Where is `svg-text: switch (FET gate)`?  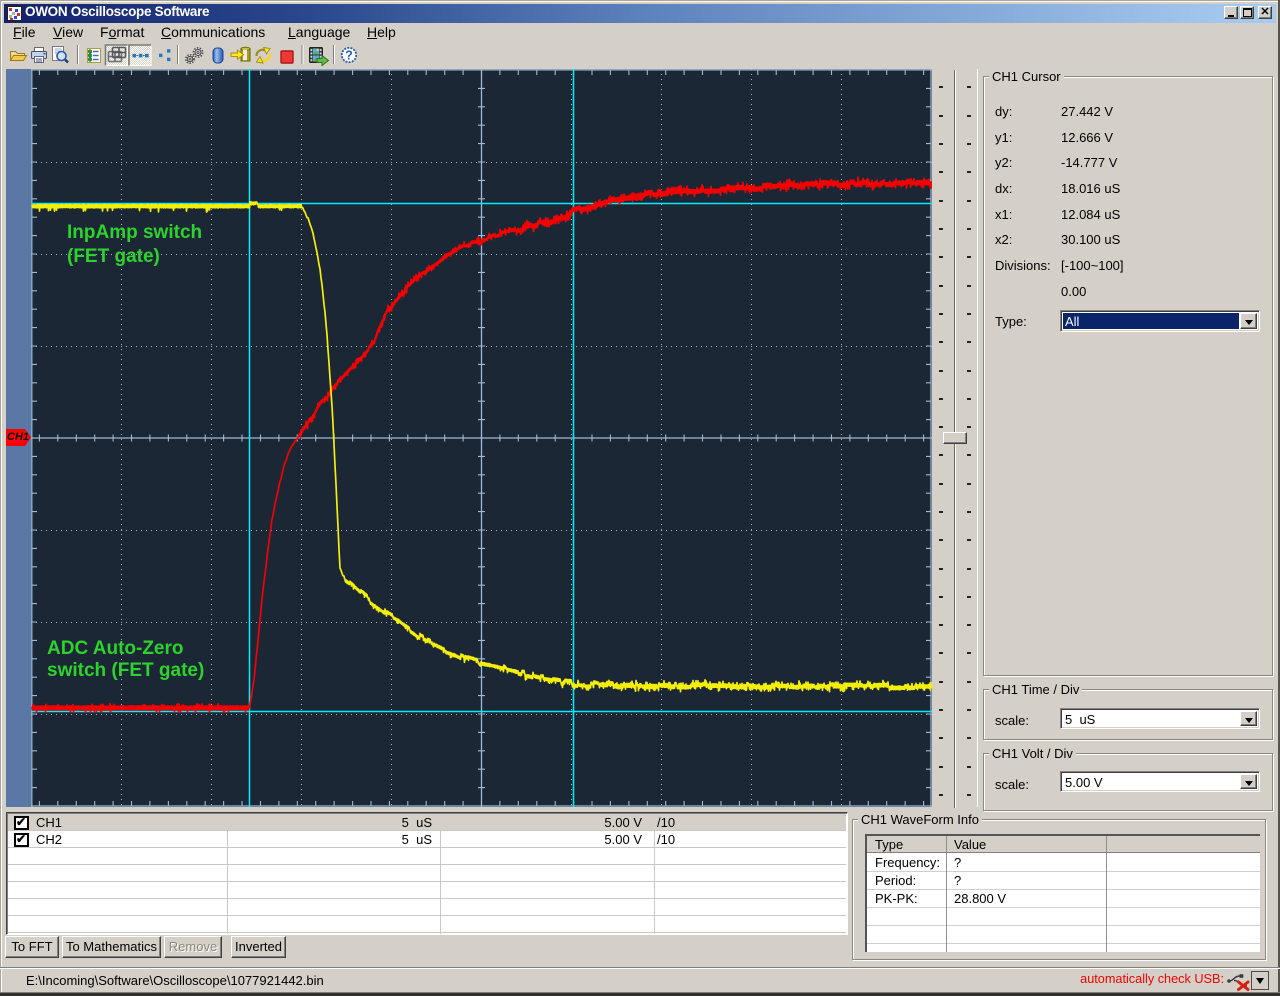
svg-text: switch (FET gate) is located at coordinates (125, 670).